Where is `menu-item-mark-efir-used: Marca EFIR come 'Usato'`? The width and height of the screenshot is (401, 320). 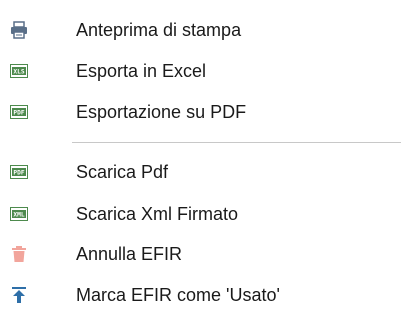 menu-item-mark-efir-used: Marca EFIR come 'Usato' is located at coordinates (200, 295).